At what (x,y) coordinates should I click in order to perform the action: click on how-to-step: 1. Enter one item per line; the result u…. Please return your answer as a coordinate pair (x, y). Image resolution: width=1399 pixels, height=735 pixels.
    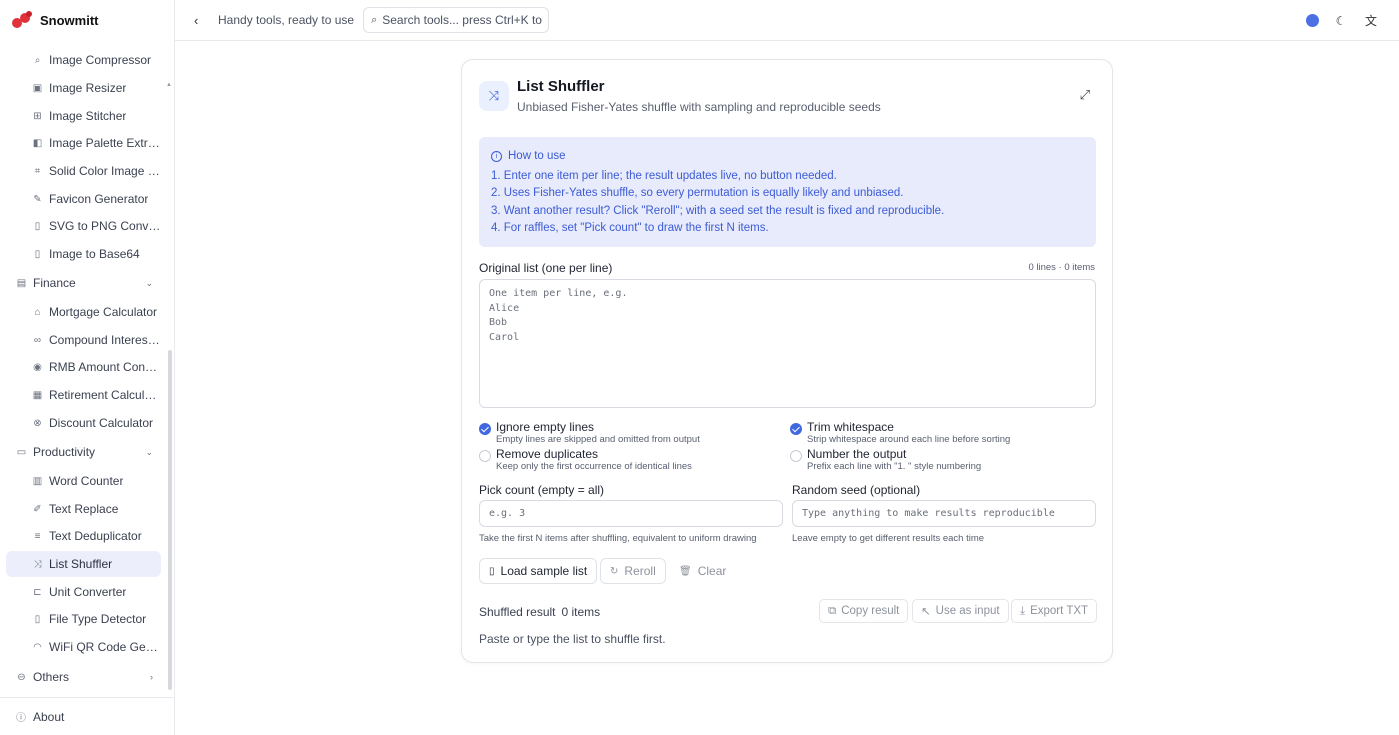
    Looking at the image, I should click on (664, 175).